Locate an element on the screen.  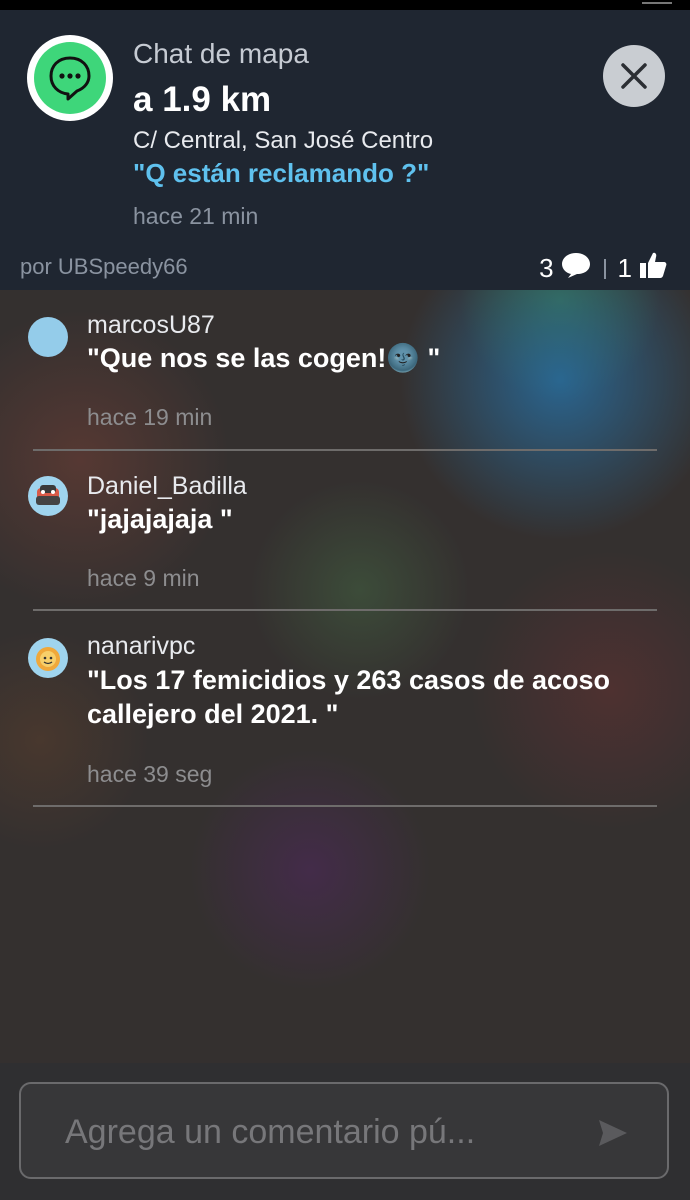
stats-divider is located at coordinates (604, 268).